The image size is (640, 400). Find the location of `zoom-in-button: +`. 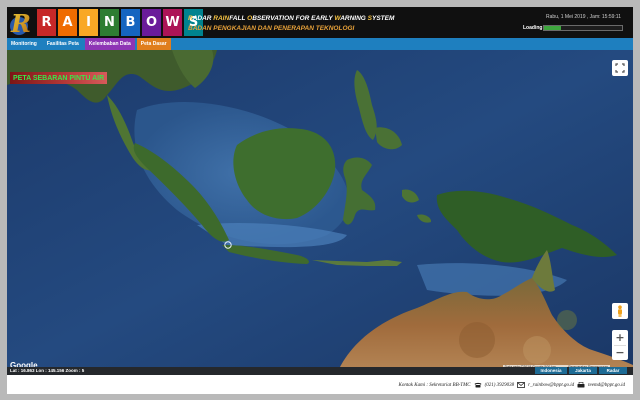

zoom-in-button: + is located at coordinates (620, 337).